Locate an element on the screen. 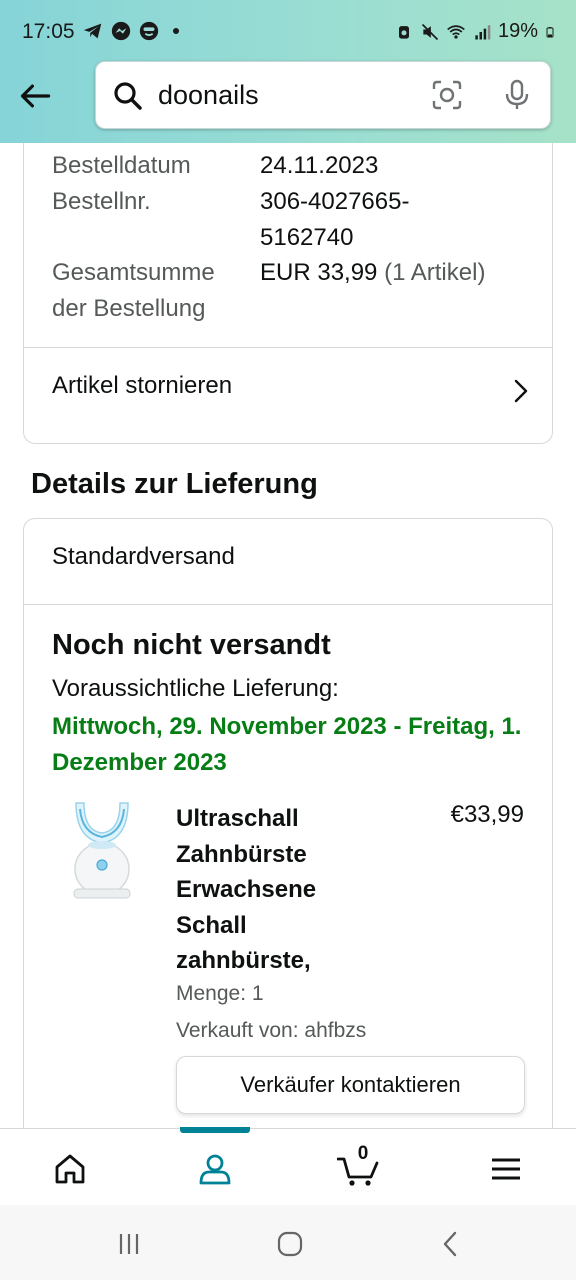  home-icon is located at coordinates (70, 1169).